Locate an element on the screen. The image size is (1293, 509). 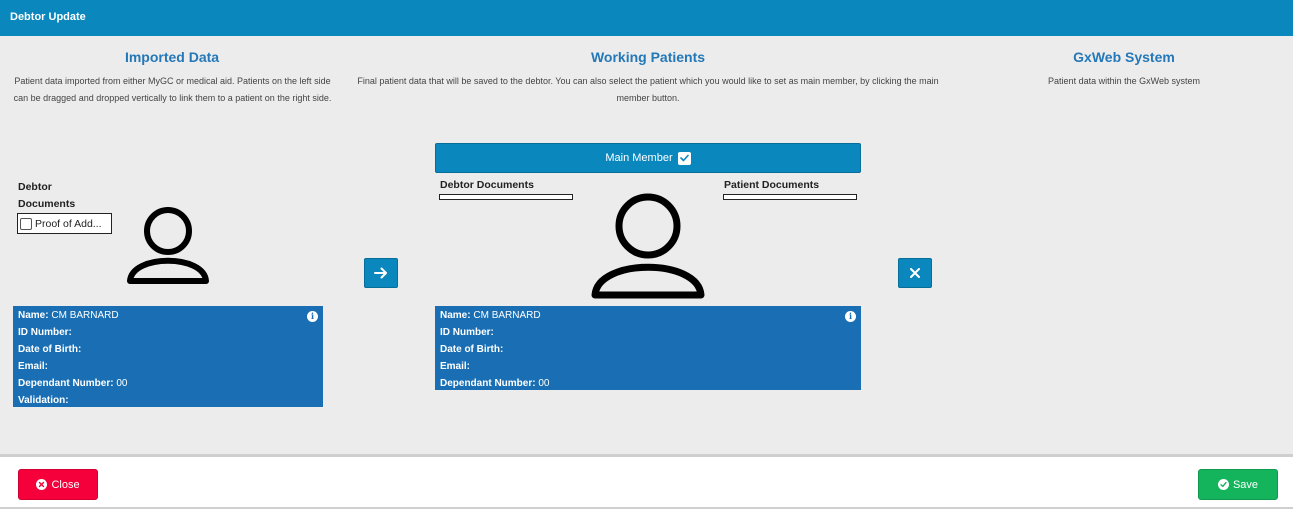
dialog-footer: Close Save is located at coordinates (646, 481).